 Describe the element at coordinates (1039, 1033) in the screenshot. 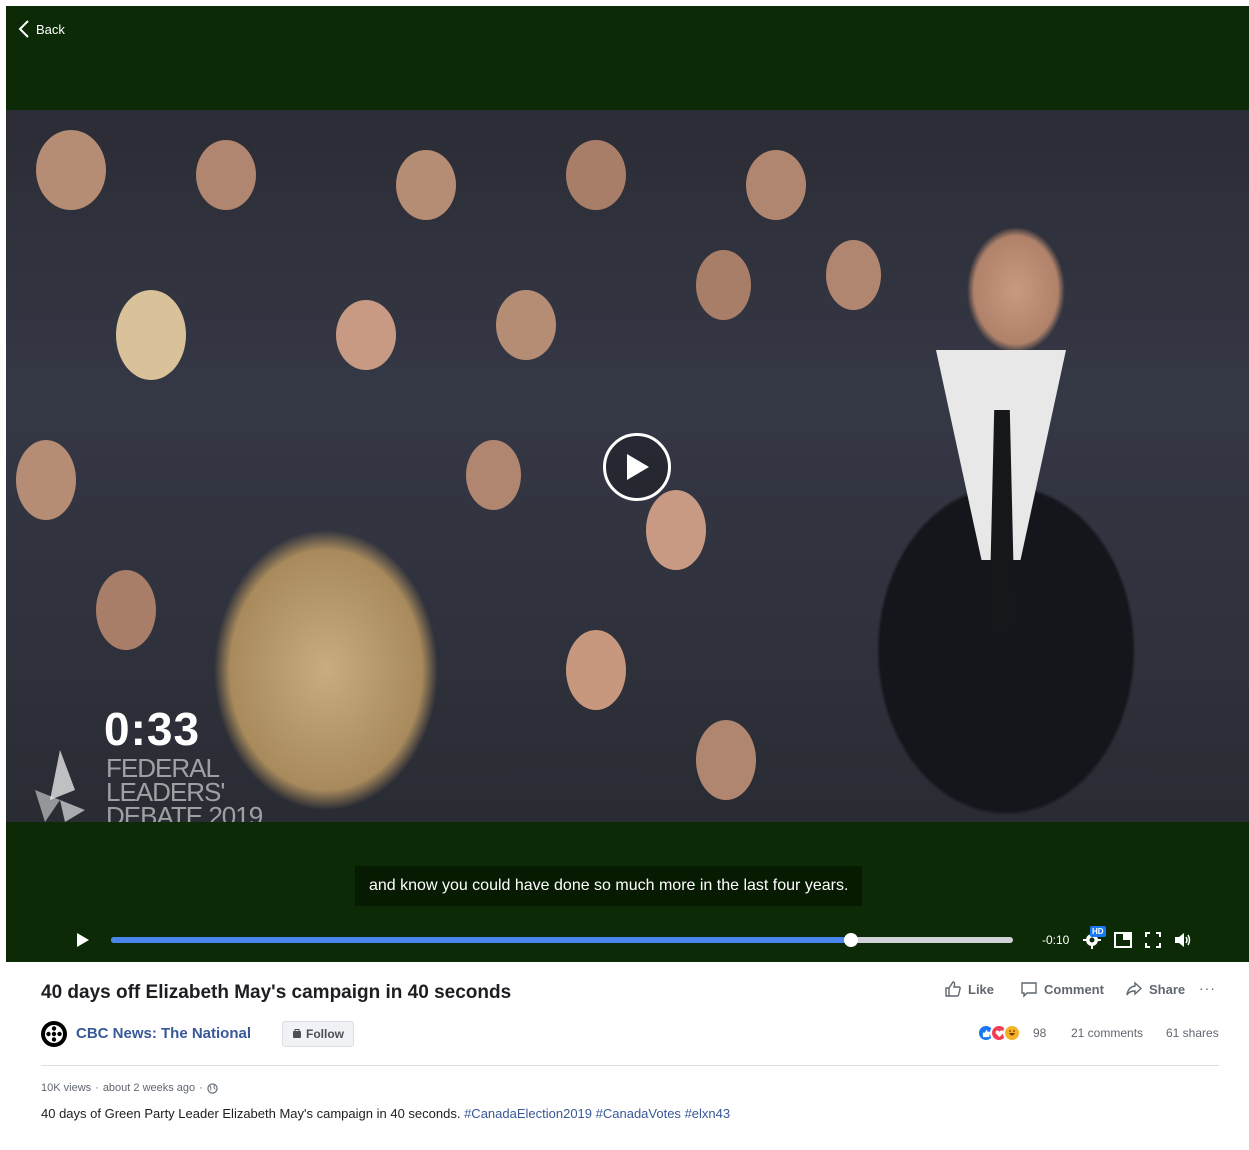

I see `reaction-count: 98` at that location.